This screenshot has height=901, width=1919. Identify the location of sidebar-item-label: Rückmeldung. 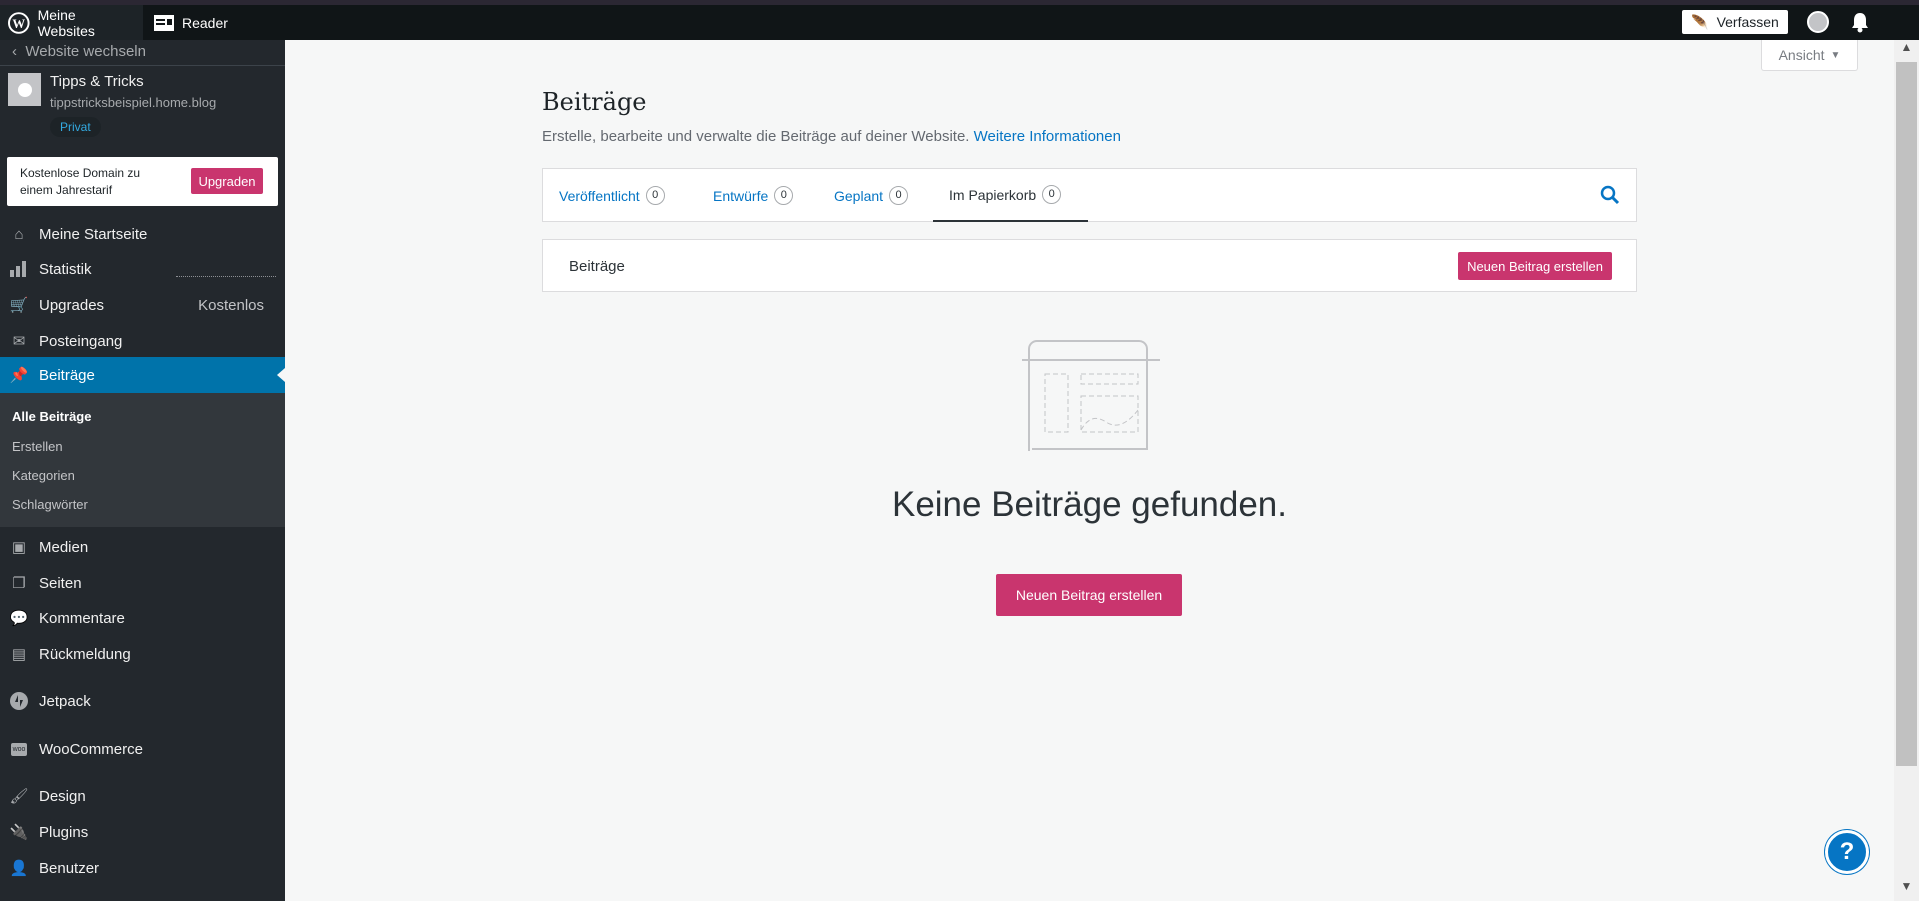
(85, 654).